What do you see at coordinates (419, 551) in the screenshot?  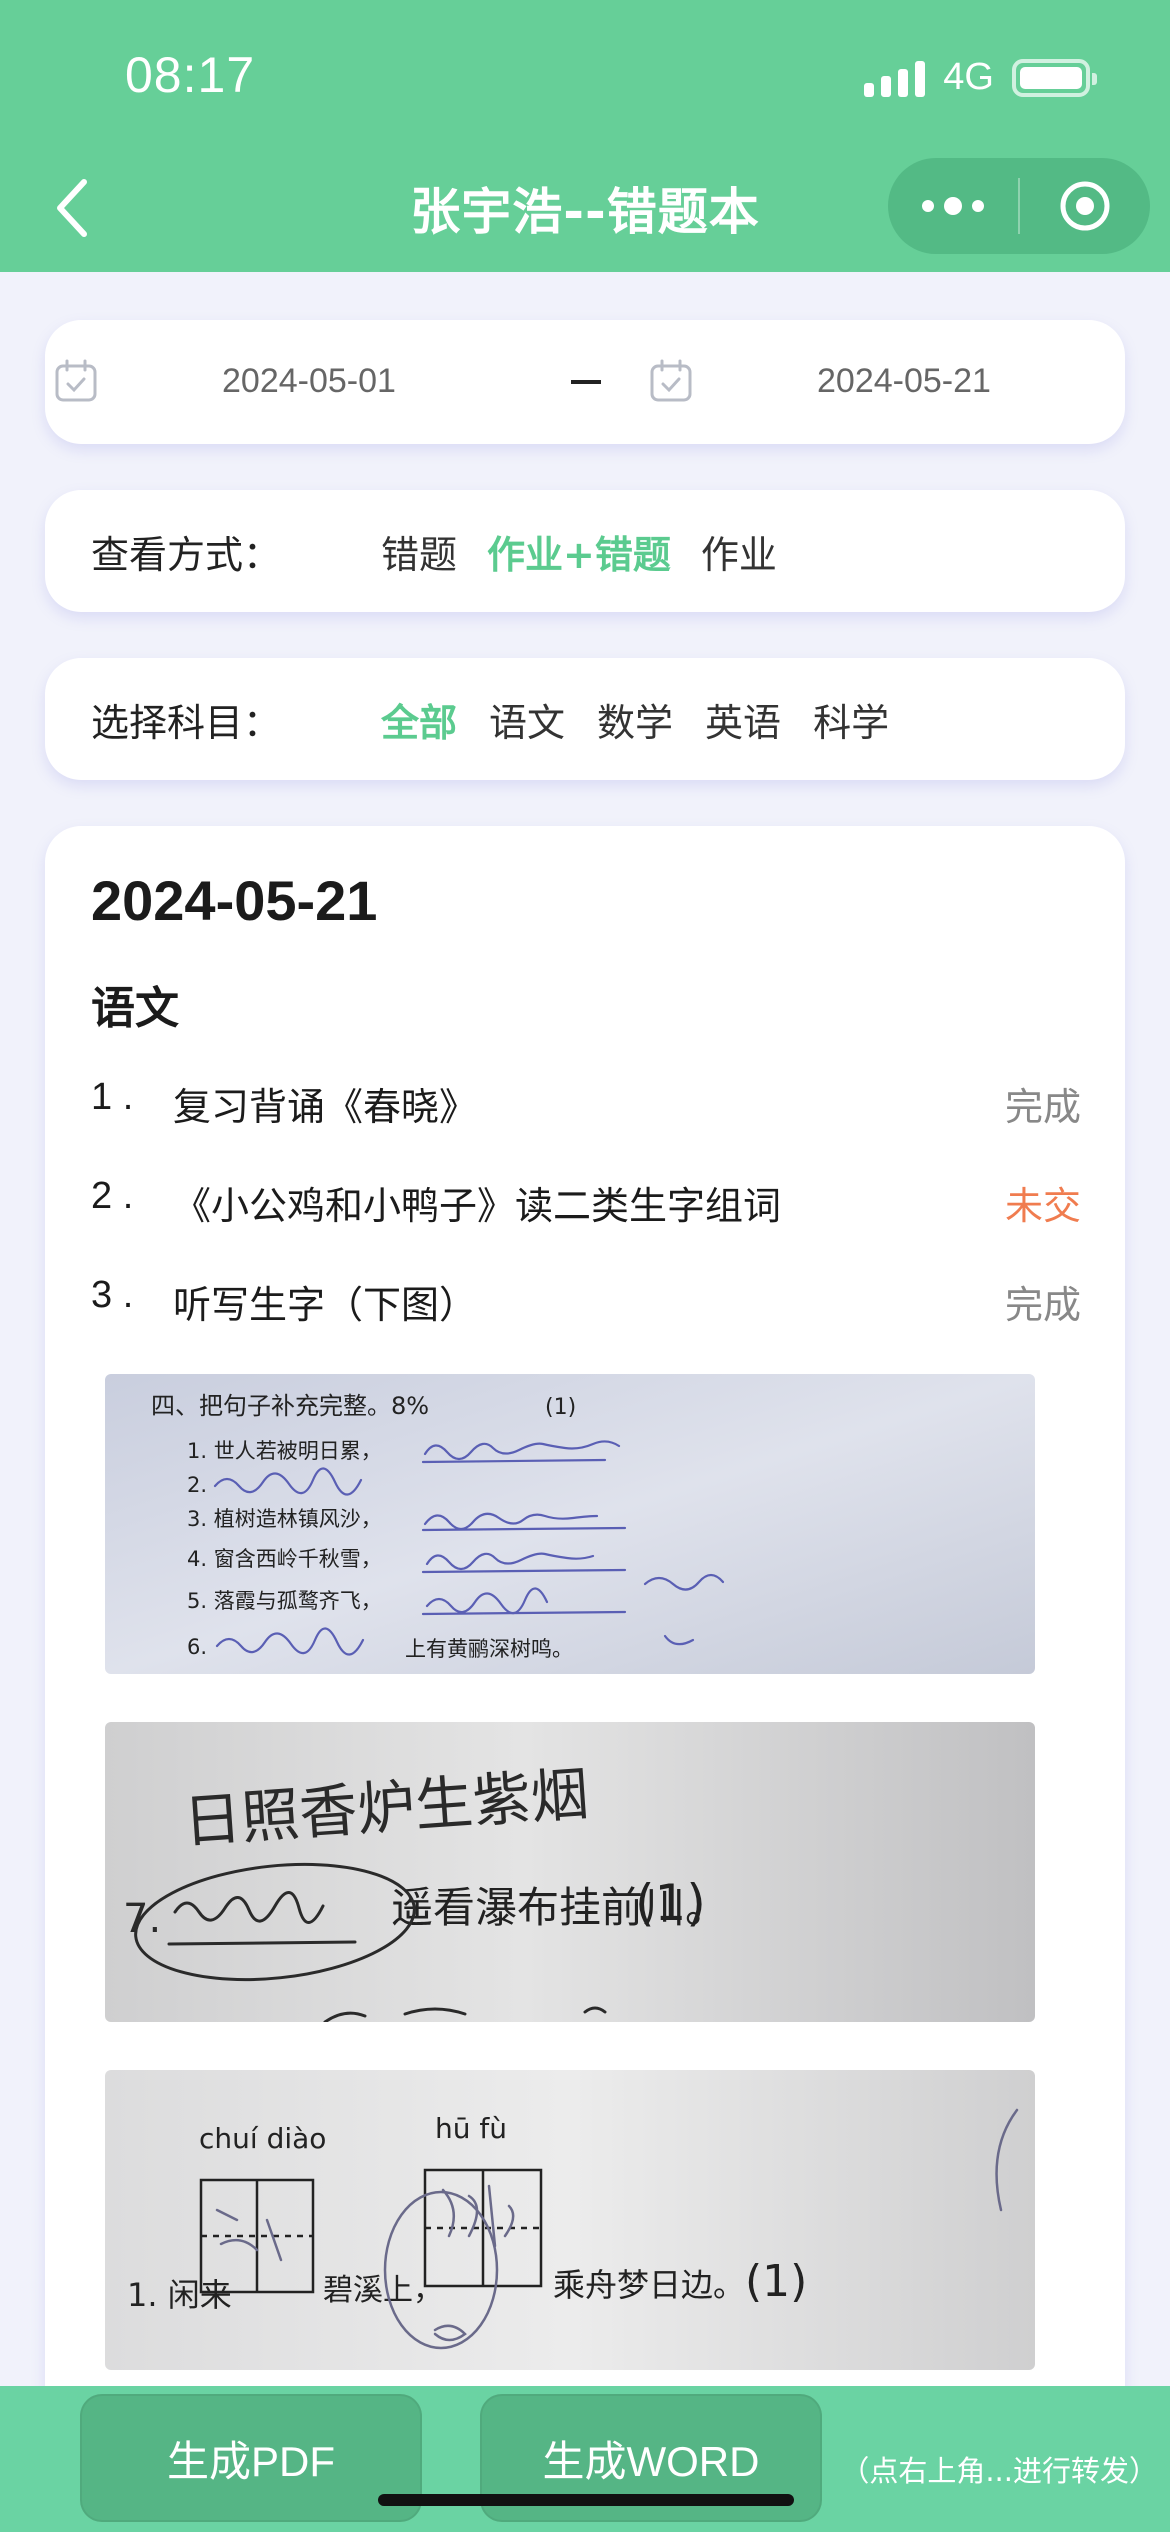 I see `view-mode-option-mistakes: 错题` at bounding box center [419, 551].